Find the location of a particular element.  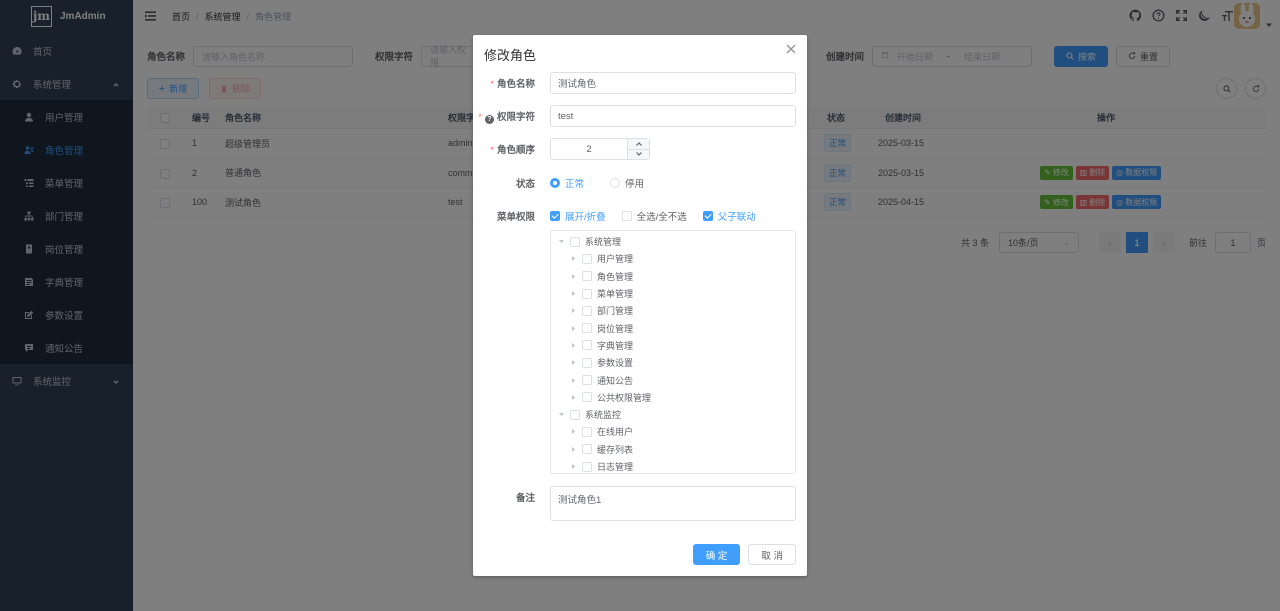

order-value: 2 is located at coordinates (589, 149).